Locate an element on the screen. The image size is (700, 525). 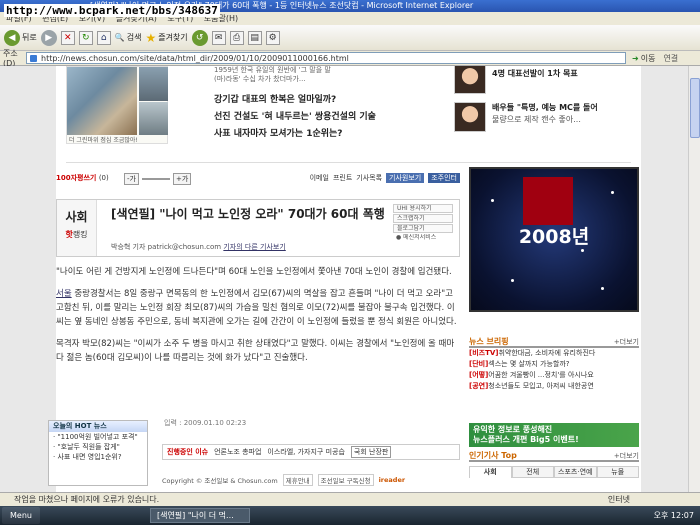
home-icon: ⌂ is located at coordinates (103, 37).